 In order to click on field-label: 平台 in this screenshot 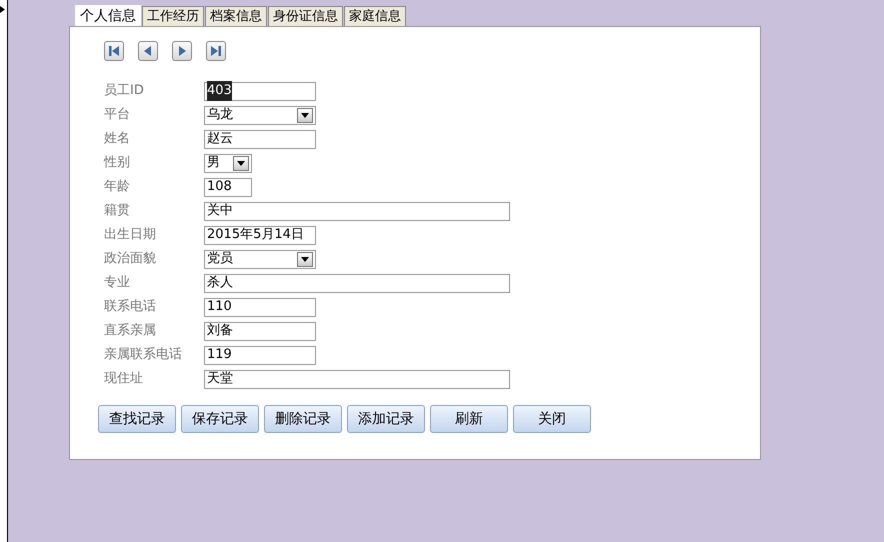, I will do `click(117, 115)`.